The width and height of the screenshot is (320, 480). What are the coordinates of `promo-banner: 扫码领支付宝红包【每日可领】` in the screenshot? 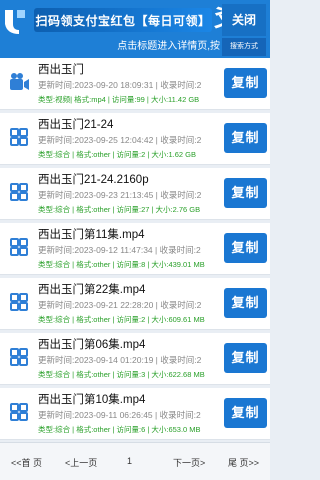 It's located at (123, 20).